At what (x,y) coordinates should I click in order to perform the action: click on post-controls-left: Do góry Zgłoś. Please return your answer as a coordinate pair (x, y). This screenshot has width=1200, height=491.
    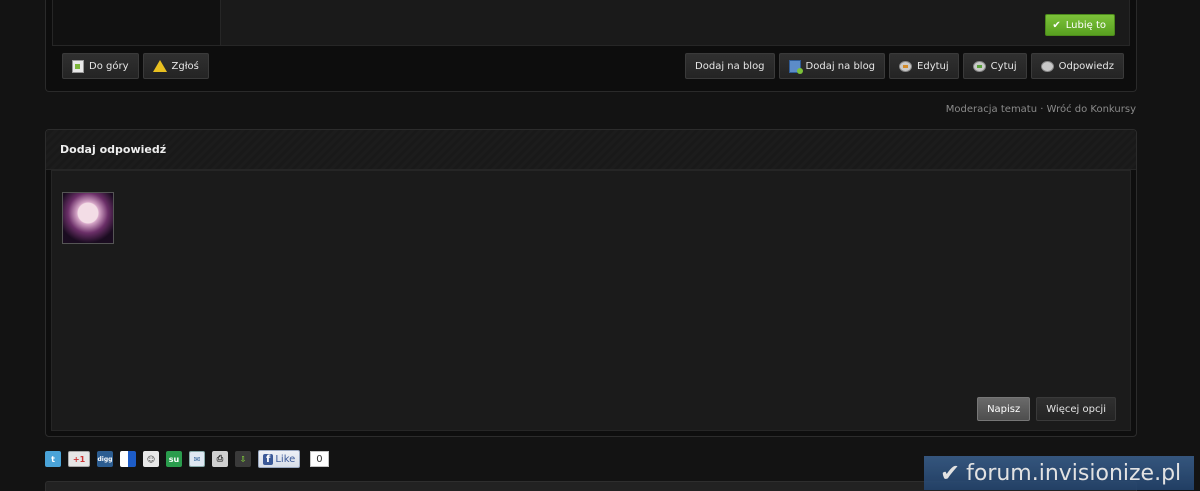
    Looking at the image, I should click on (135, 66).